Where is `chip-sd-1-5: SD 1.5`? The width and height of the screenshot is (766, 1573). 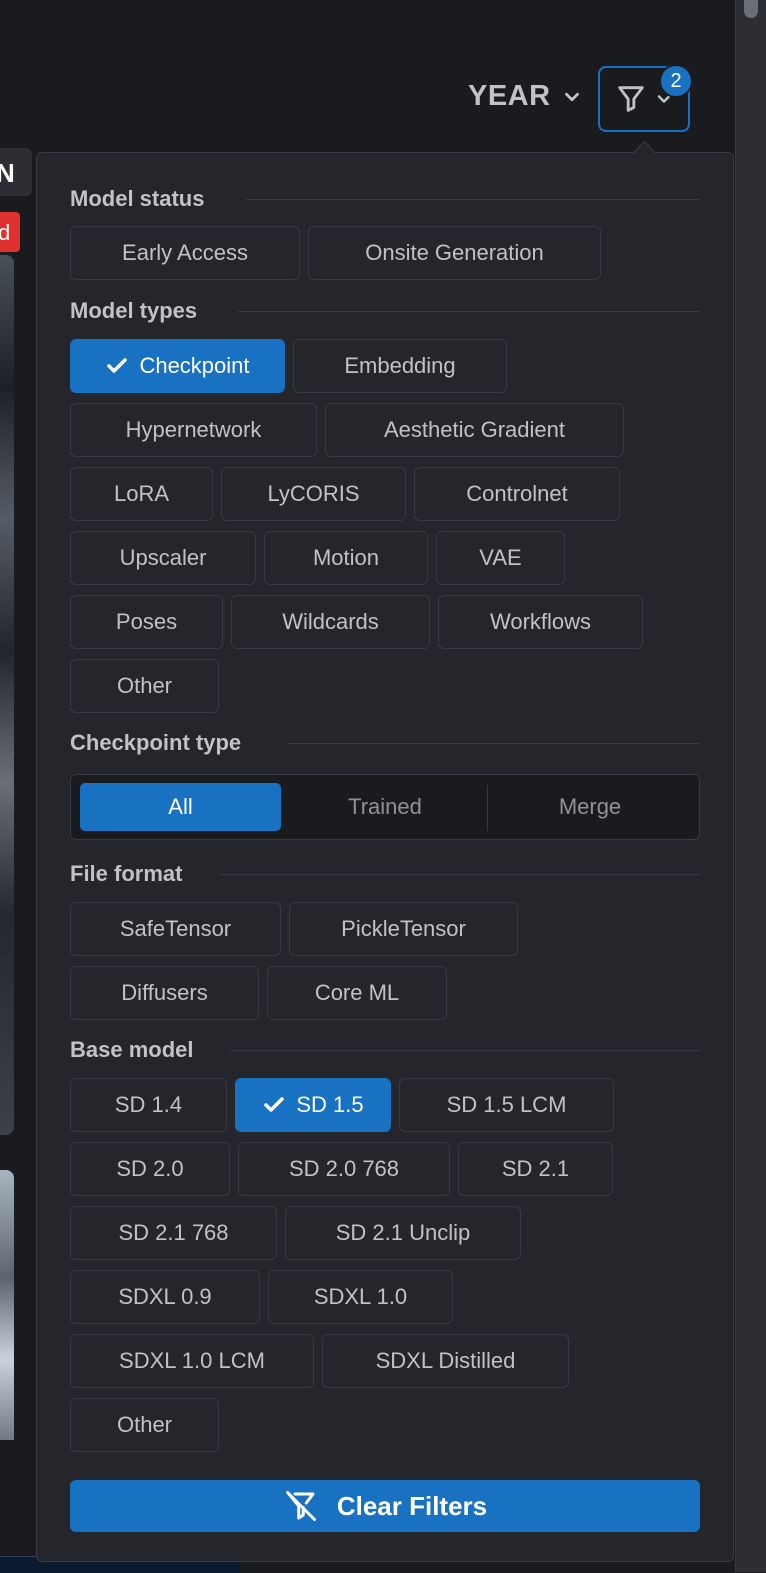 chip-sd-1-5: SD 1.5 is located at coordinates (313, 1105).